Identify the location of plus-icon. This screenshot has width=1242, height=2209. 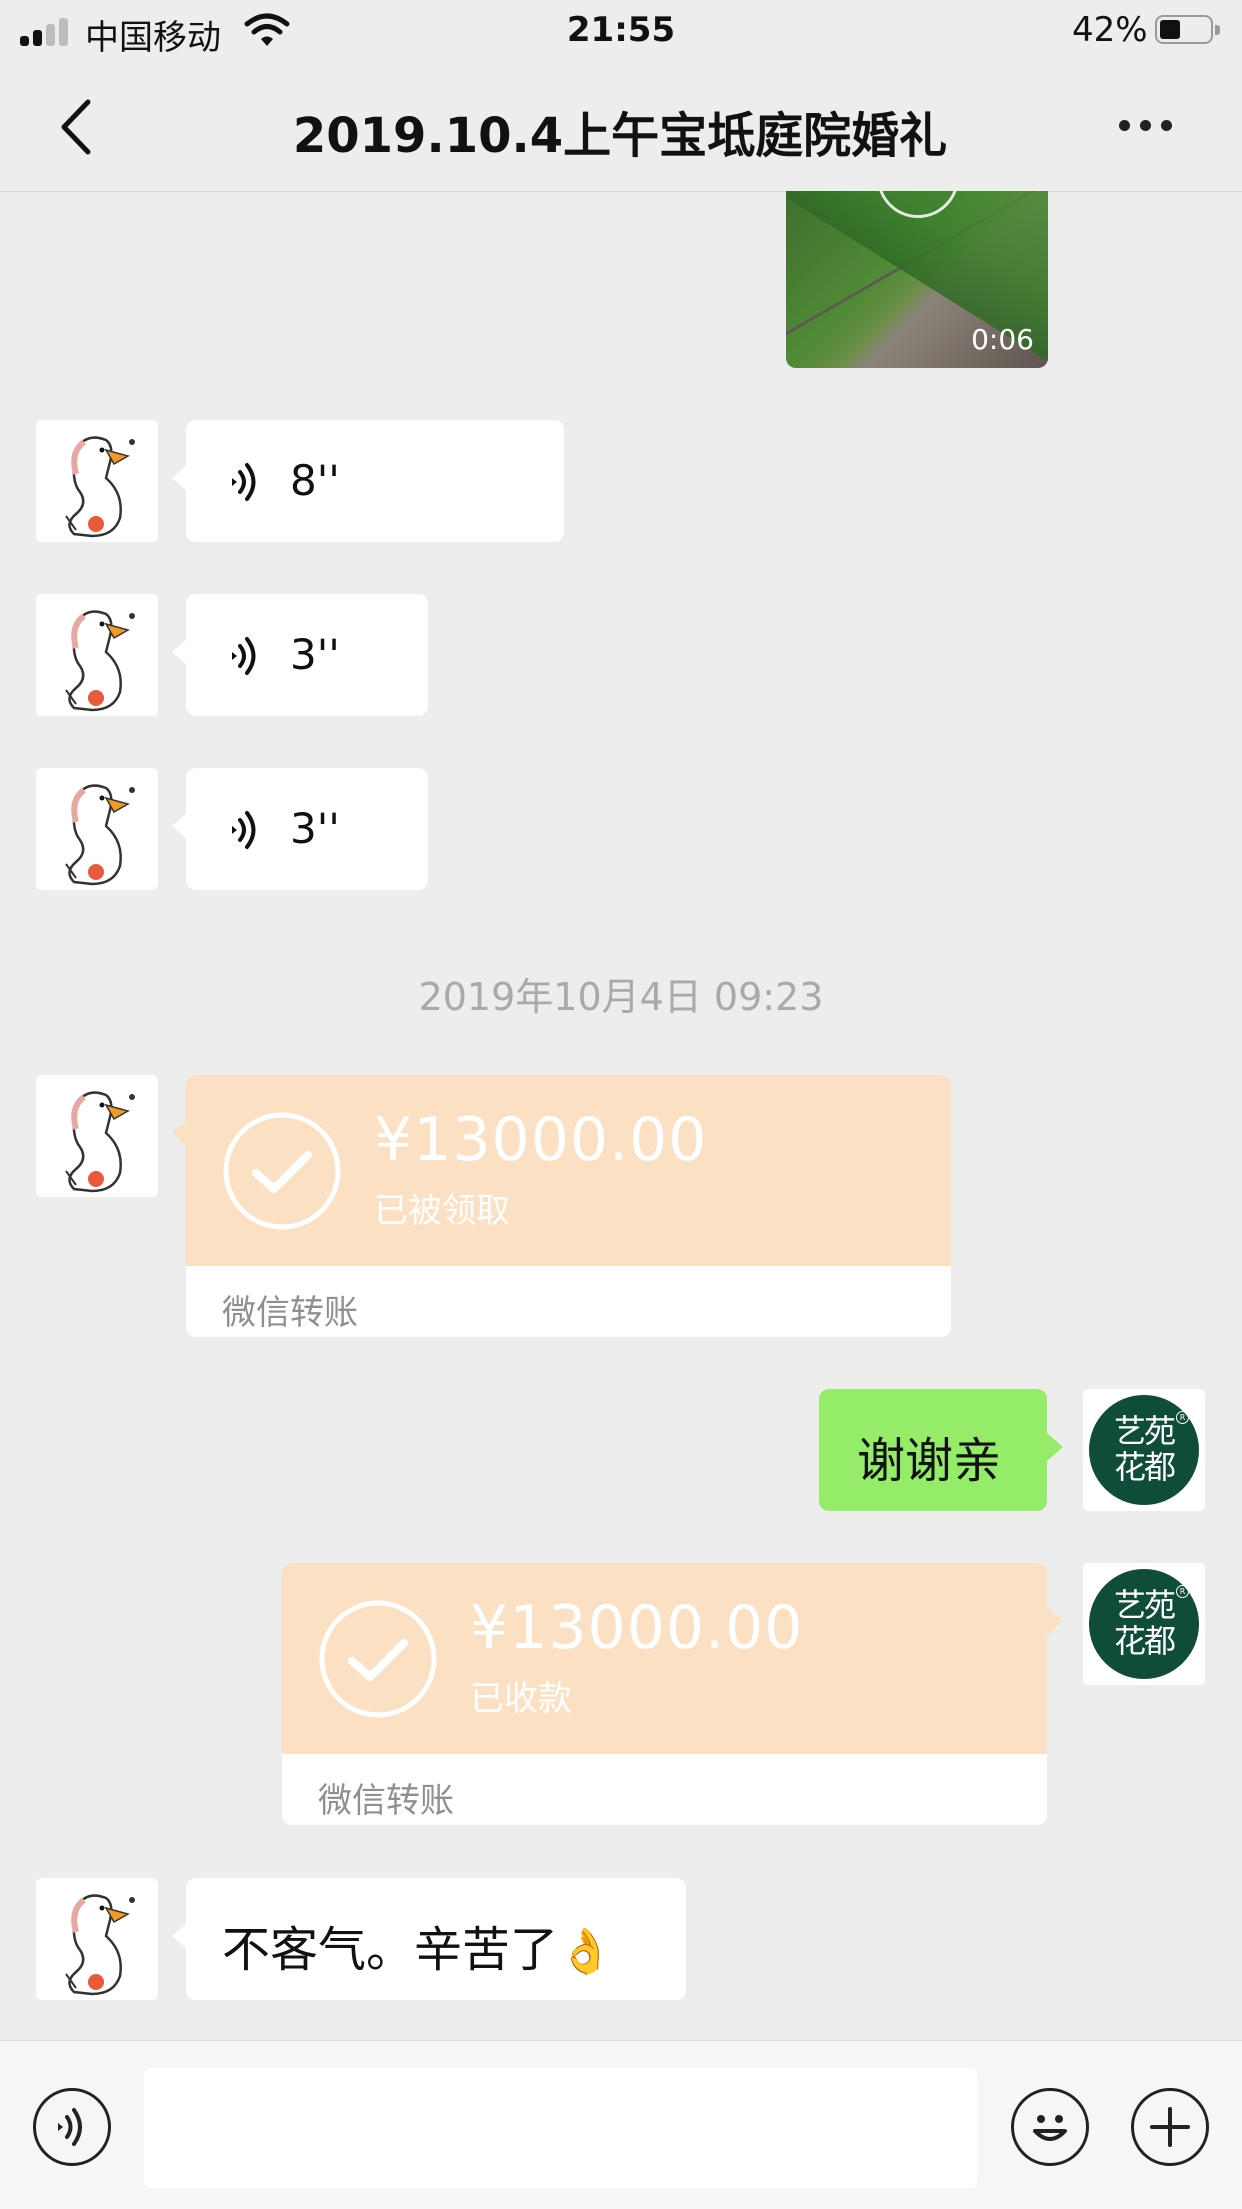
(1170, 2127).